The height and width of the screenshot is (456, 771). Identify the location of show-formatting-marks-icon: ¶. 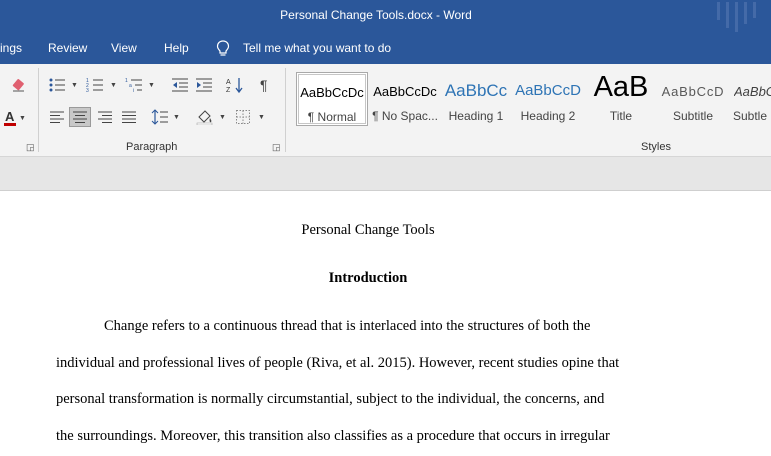
(266, 85).